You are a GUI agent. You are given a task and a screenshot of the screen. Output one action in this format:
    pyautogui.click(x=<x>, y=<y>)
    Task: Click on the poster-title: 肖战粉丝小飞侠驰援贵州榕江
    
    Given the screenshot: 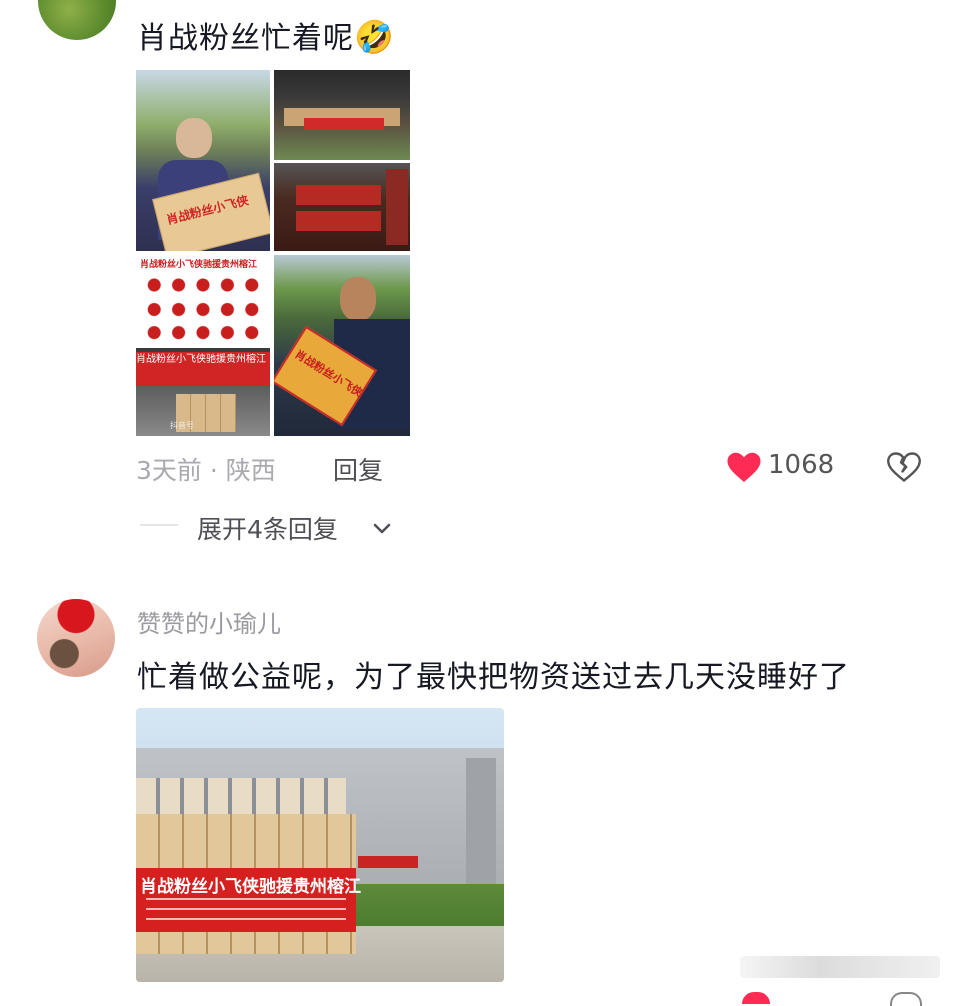 What is the action you would take?
    pyautogui.click(x=199, y=265)
    